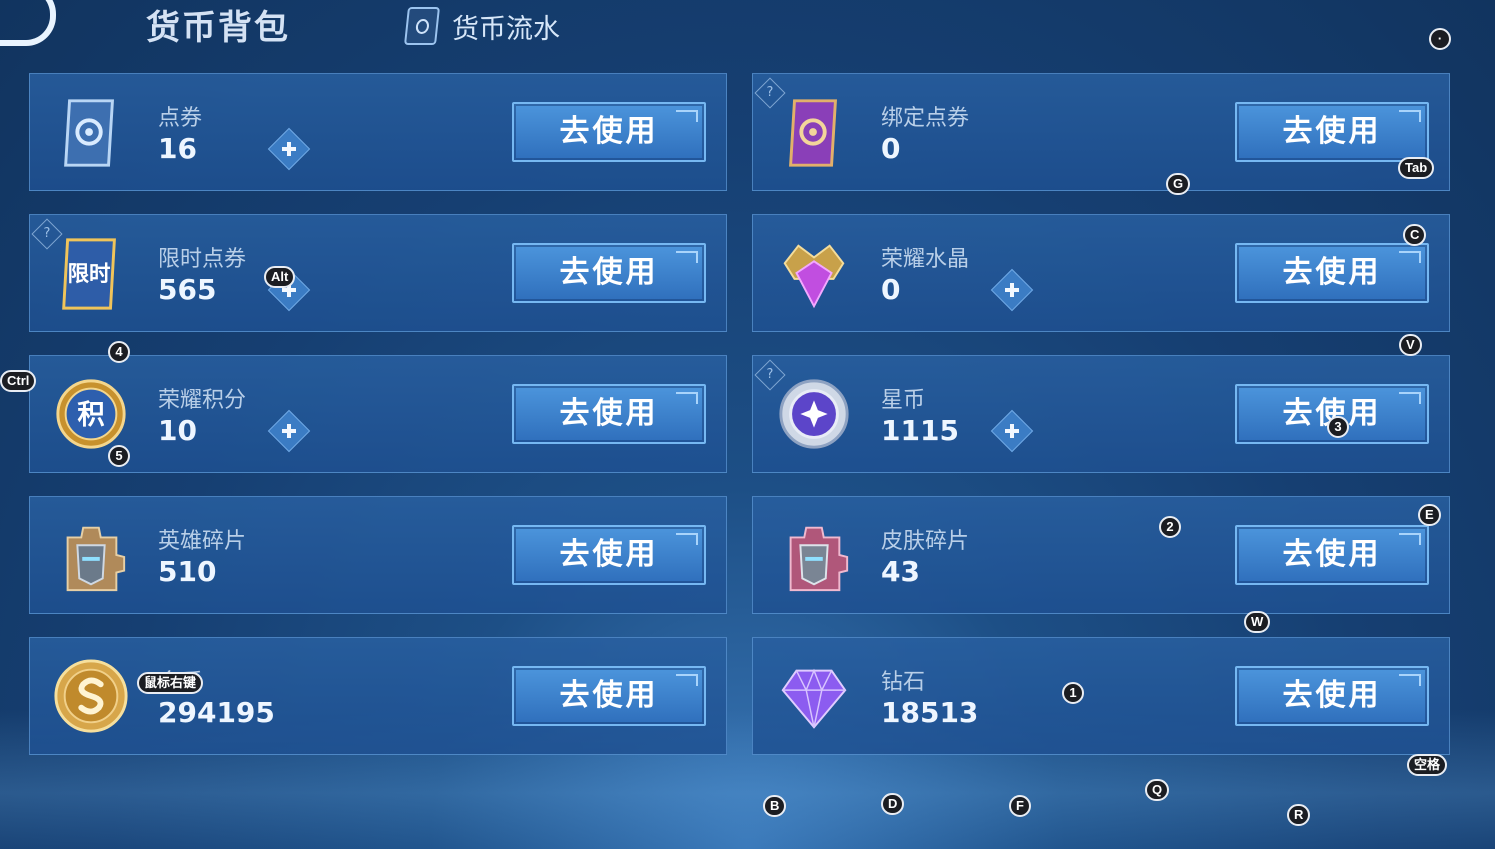 This screenshot has height=849, width=1495. I want to click on gold-coin-icon, so click(91, 696).